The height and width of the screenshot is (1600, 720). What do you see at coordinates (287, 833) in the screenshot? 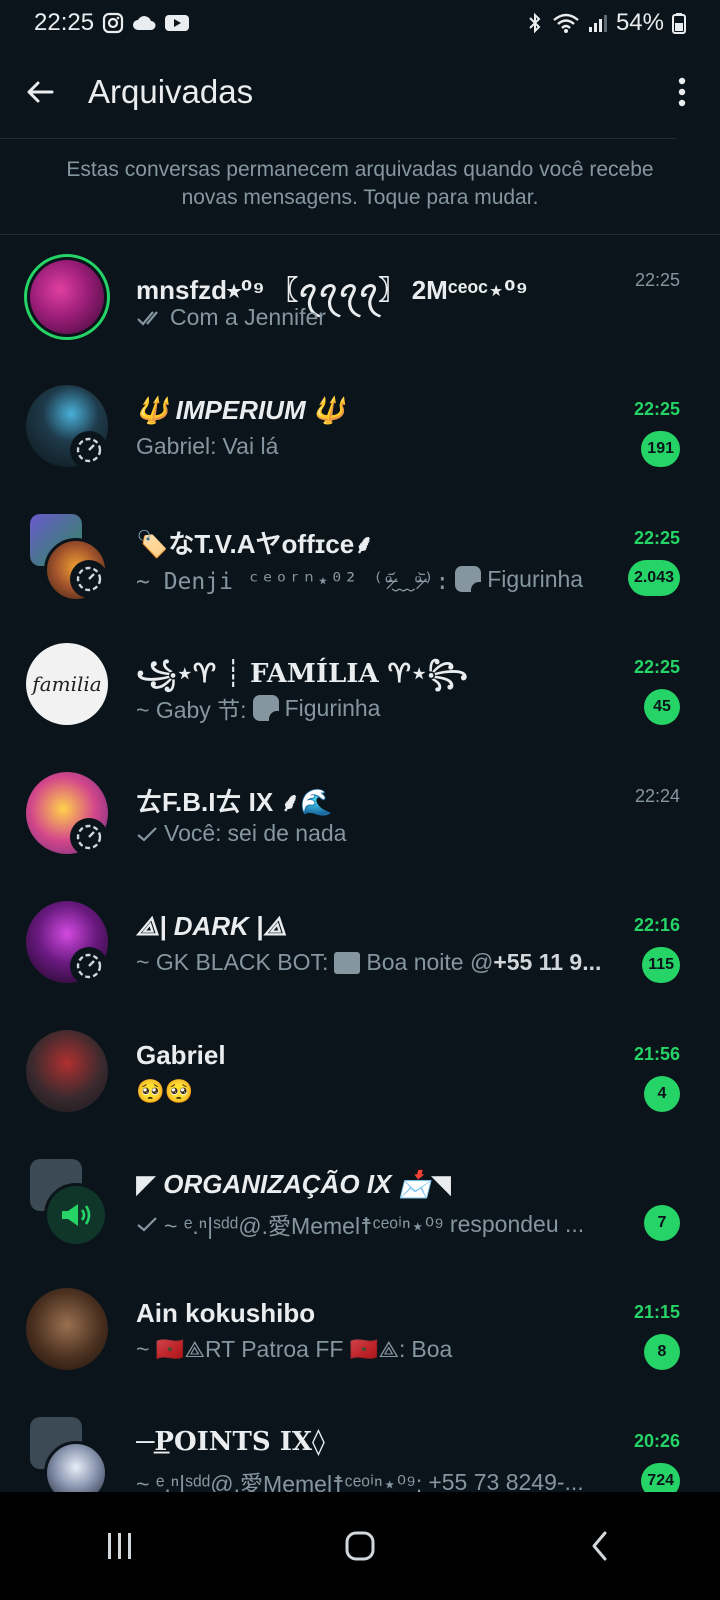
I see `chat-preview-text: sei de nada` at bounding box center [287, 833].